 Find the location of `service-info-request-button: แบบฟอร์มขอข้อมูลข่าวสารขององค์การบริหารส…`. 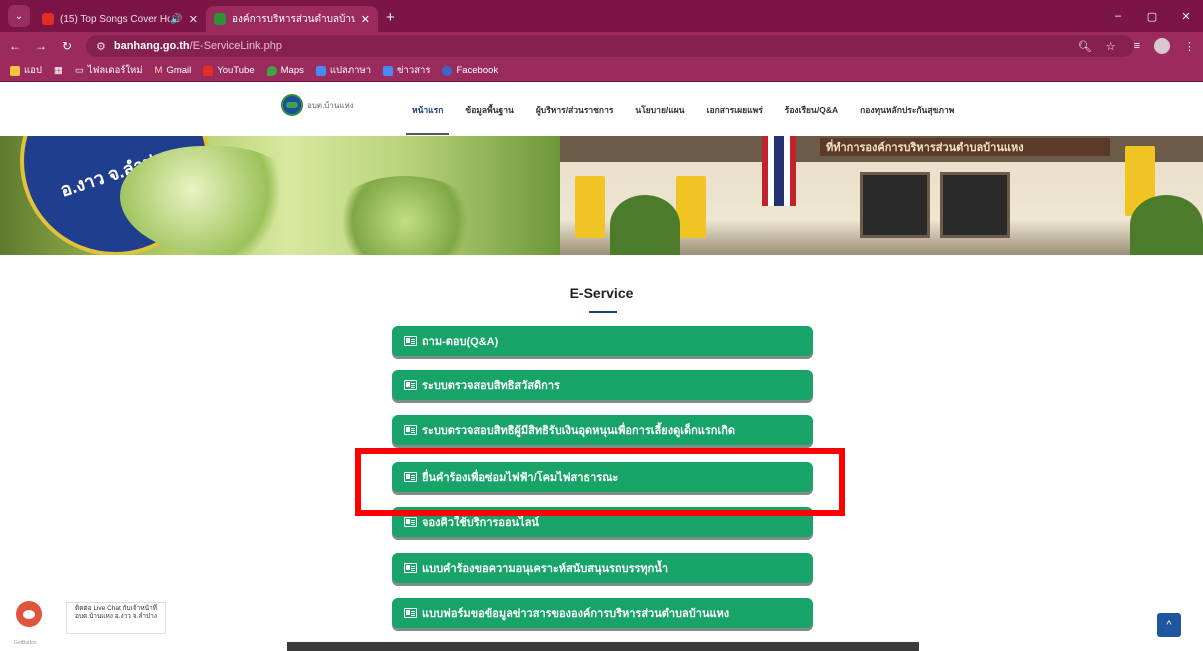

service-info-request-button: แบบฟอร์มขอข้อมูลข่าวสารขององค์การบริหารส… is located at coordinates (602, 613).